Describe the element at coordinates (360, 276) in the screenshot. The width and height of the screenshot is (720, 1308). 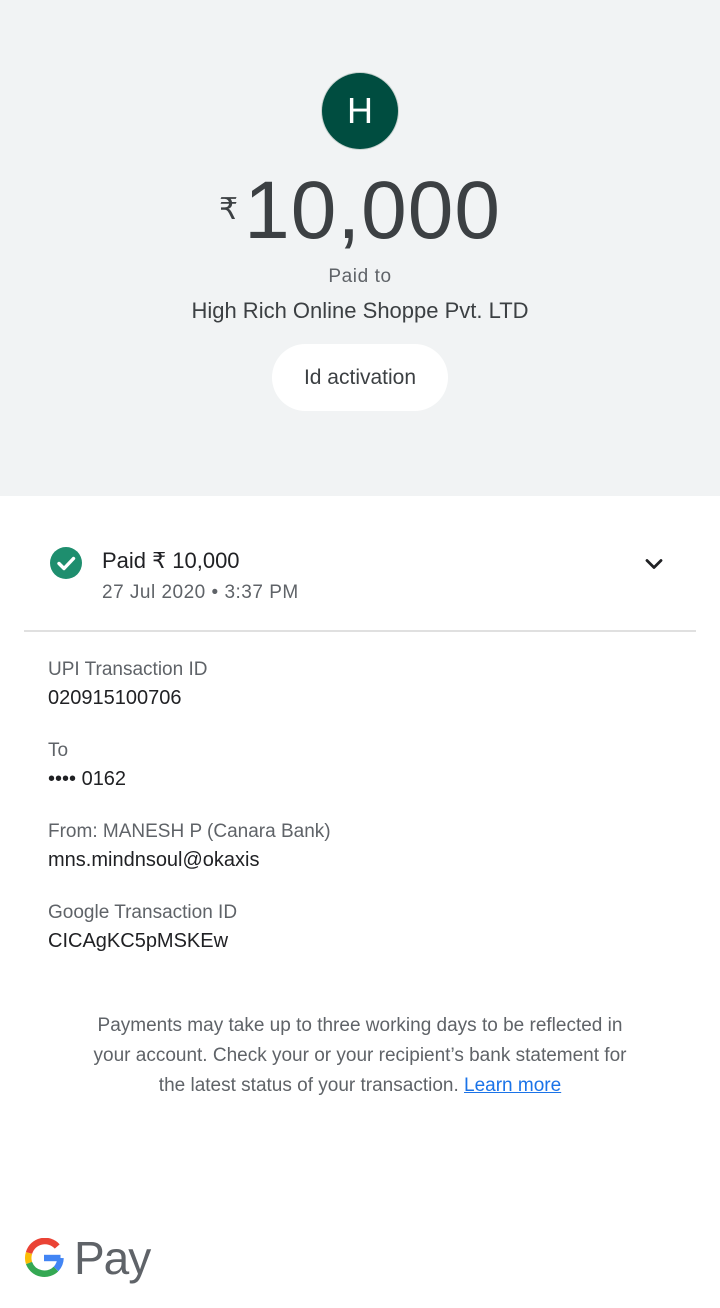
I see `paid-to-label: Paid to` at that location.